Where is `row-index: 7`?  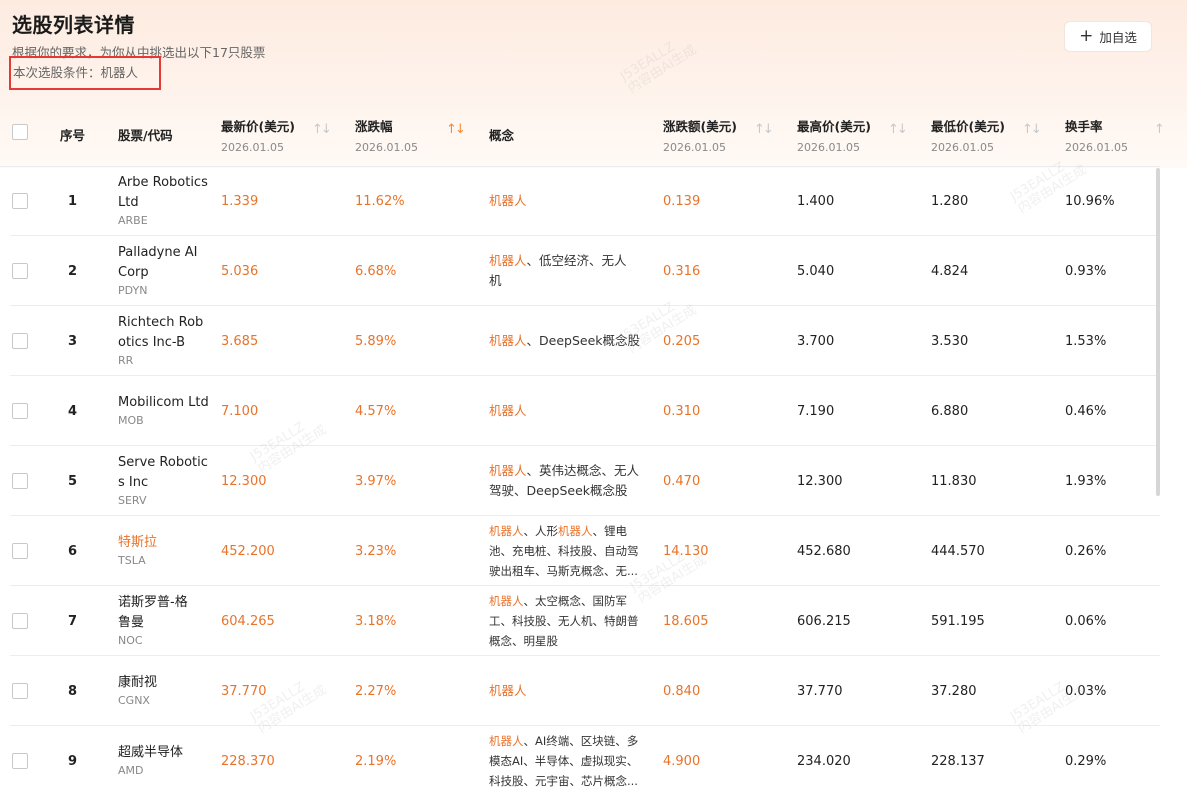 row-index: 7 is located at coordinates (73, 621).